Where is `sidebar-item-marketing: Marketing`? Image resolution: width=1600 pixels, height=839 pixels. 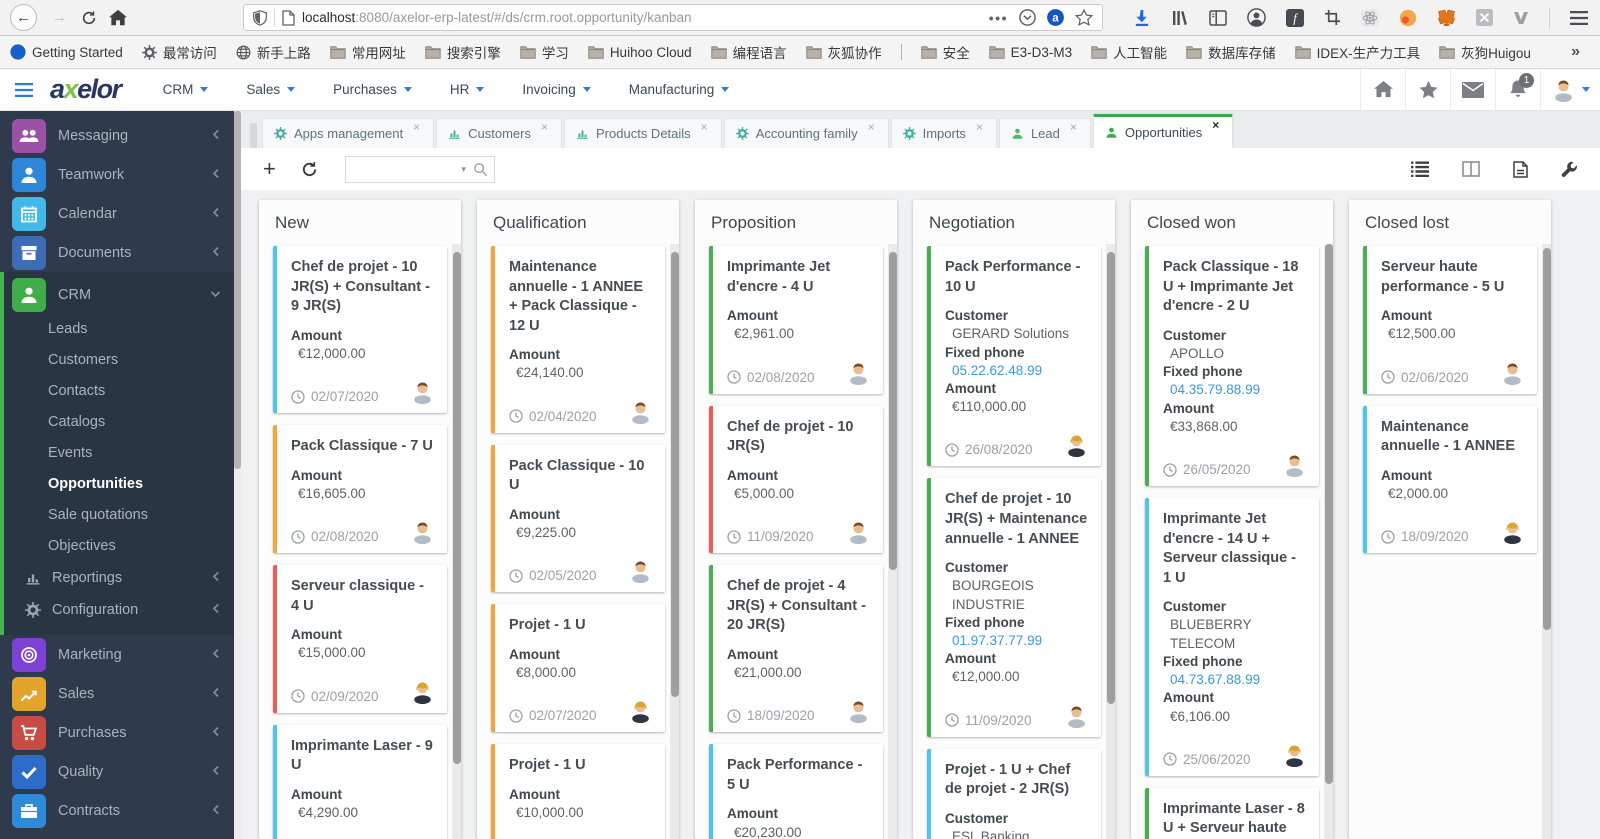 sidebar-item-marketing: Marketing is located at coordinates (120, 654).